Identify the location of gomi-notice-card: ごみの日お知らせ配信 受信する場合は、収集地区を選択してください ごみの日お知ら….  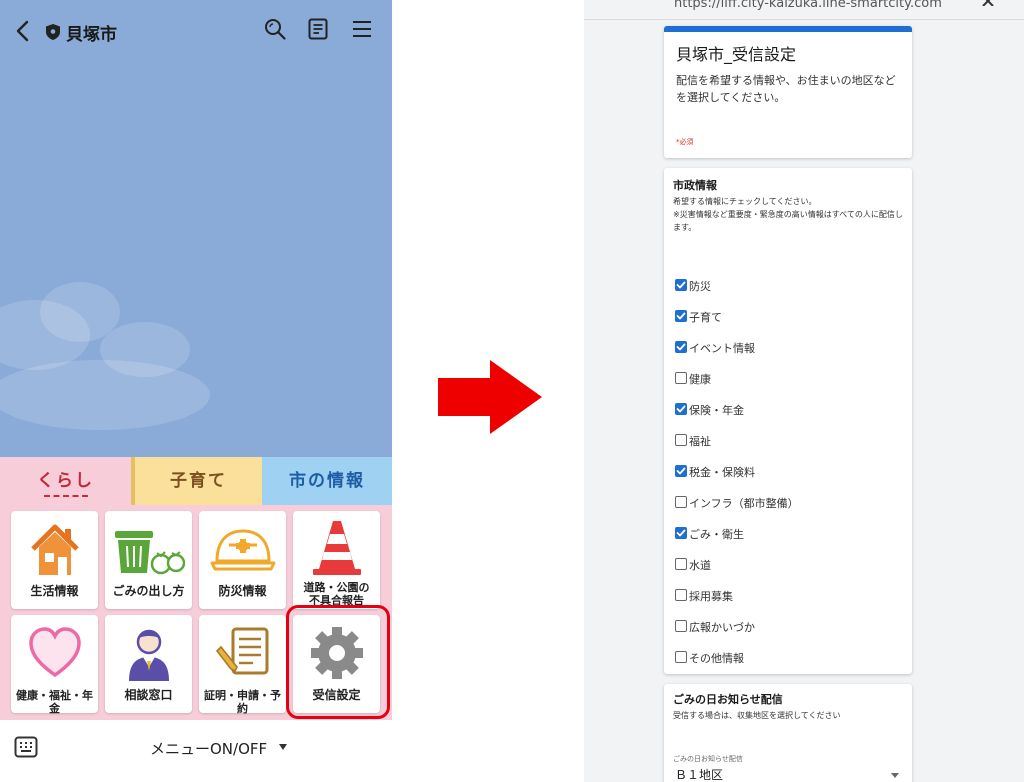
(788, 733).